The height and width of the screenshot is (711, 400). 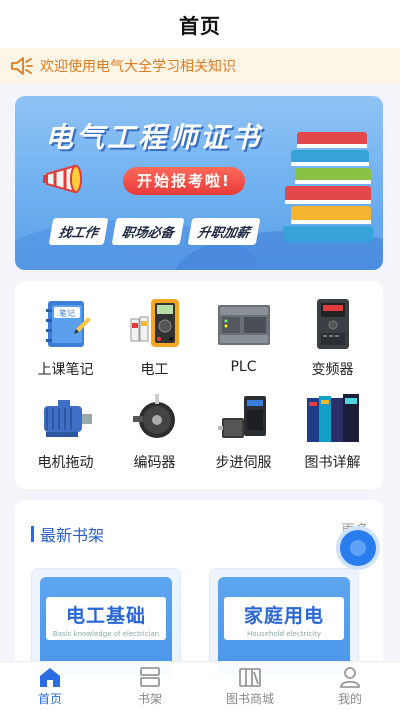 I want to click on grid-item-label: 步进伺服, so click(x=243, y=463).